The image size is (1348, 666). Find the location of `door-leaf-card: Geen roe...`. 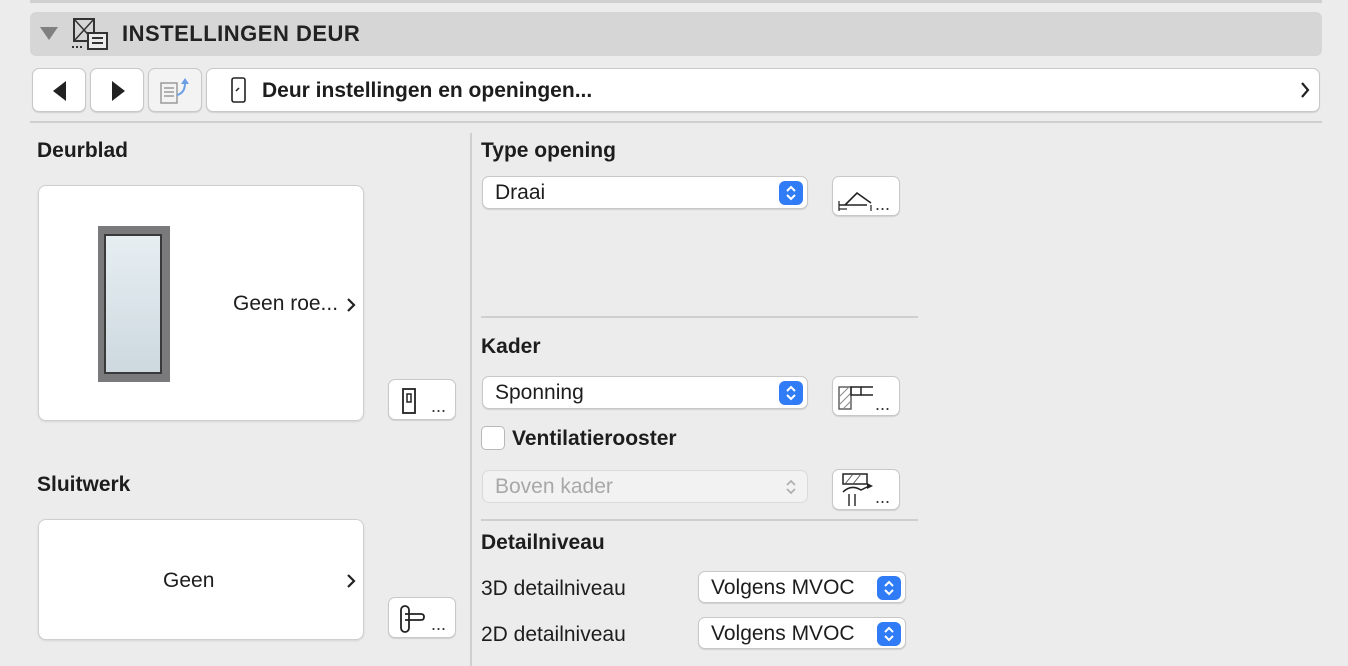

door-leaf-card: Geen roe... is located at coordinates (201, 303).